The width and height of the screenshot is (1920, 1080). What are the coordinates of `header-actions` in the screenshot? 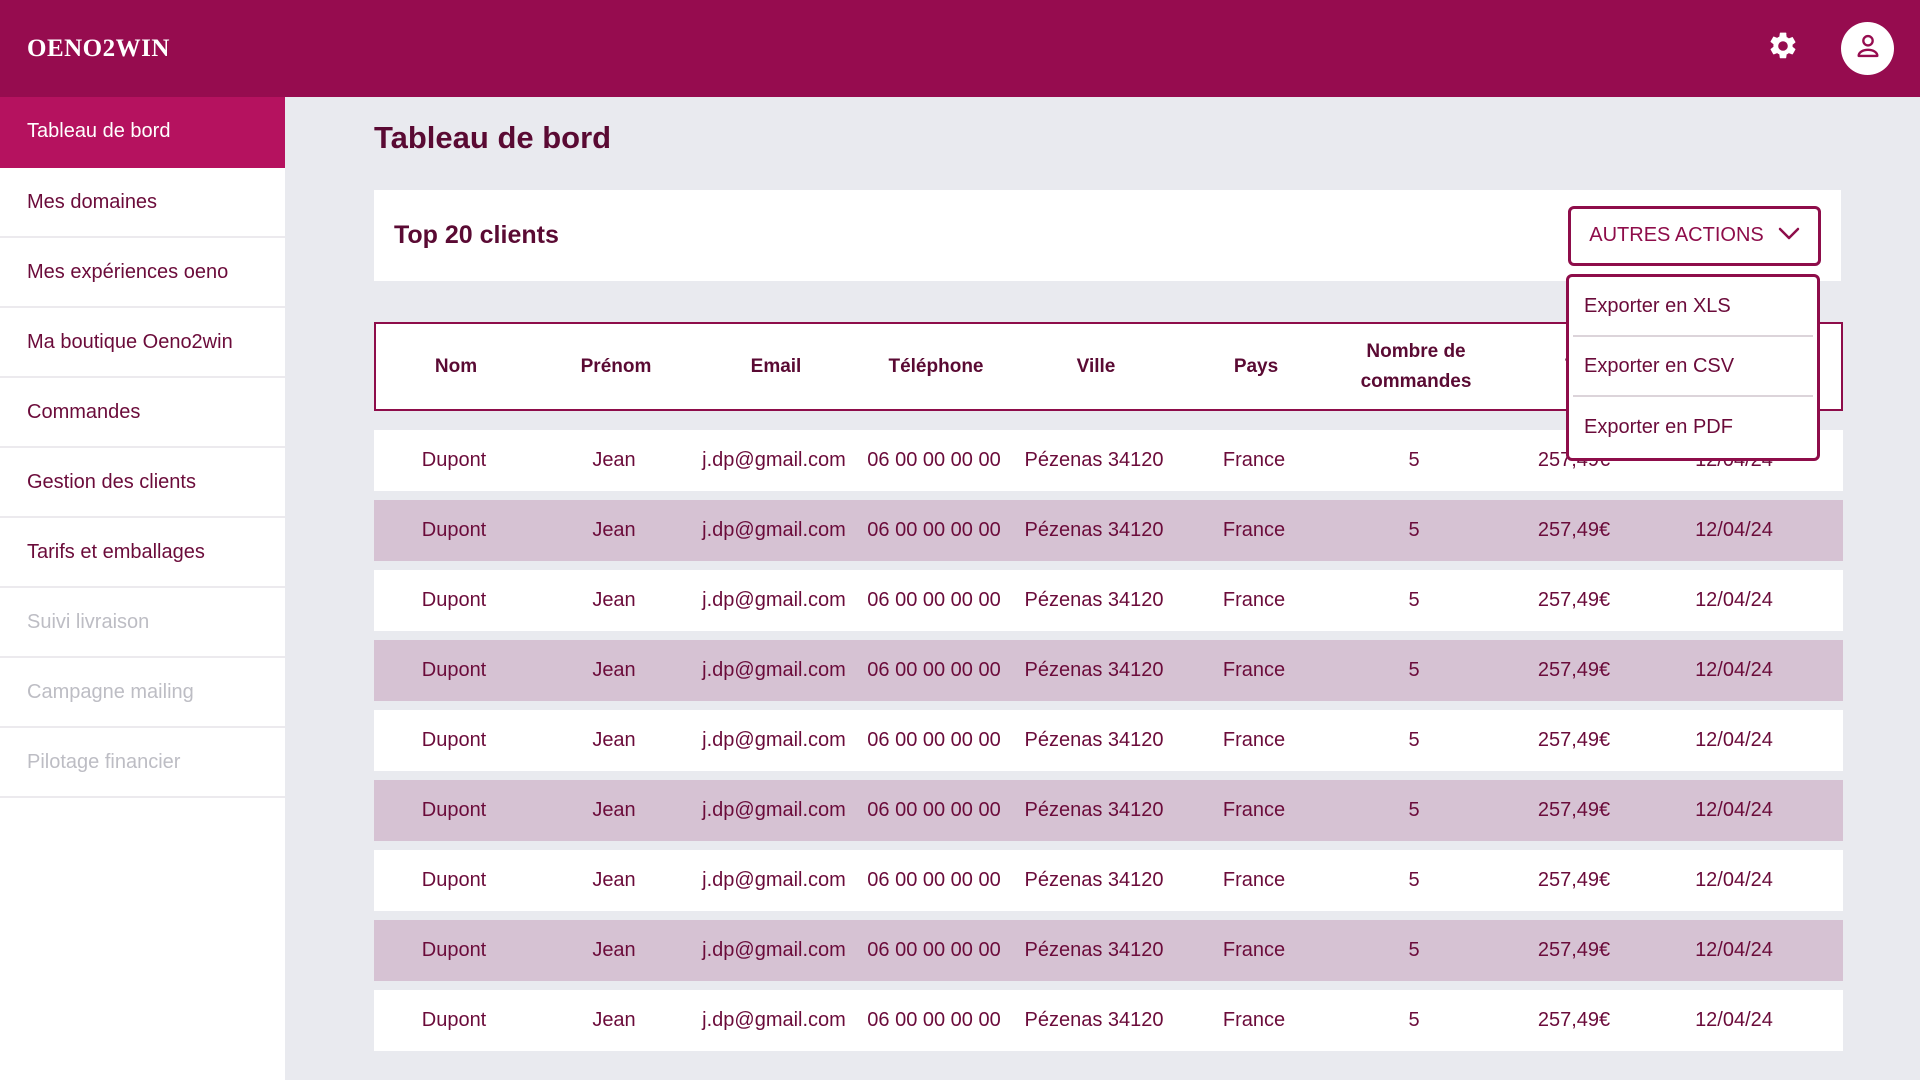 It's located at (1829, 48).